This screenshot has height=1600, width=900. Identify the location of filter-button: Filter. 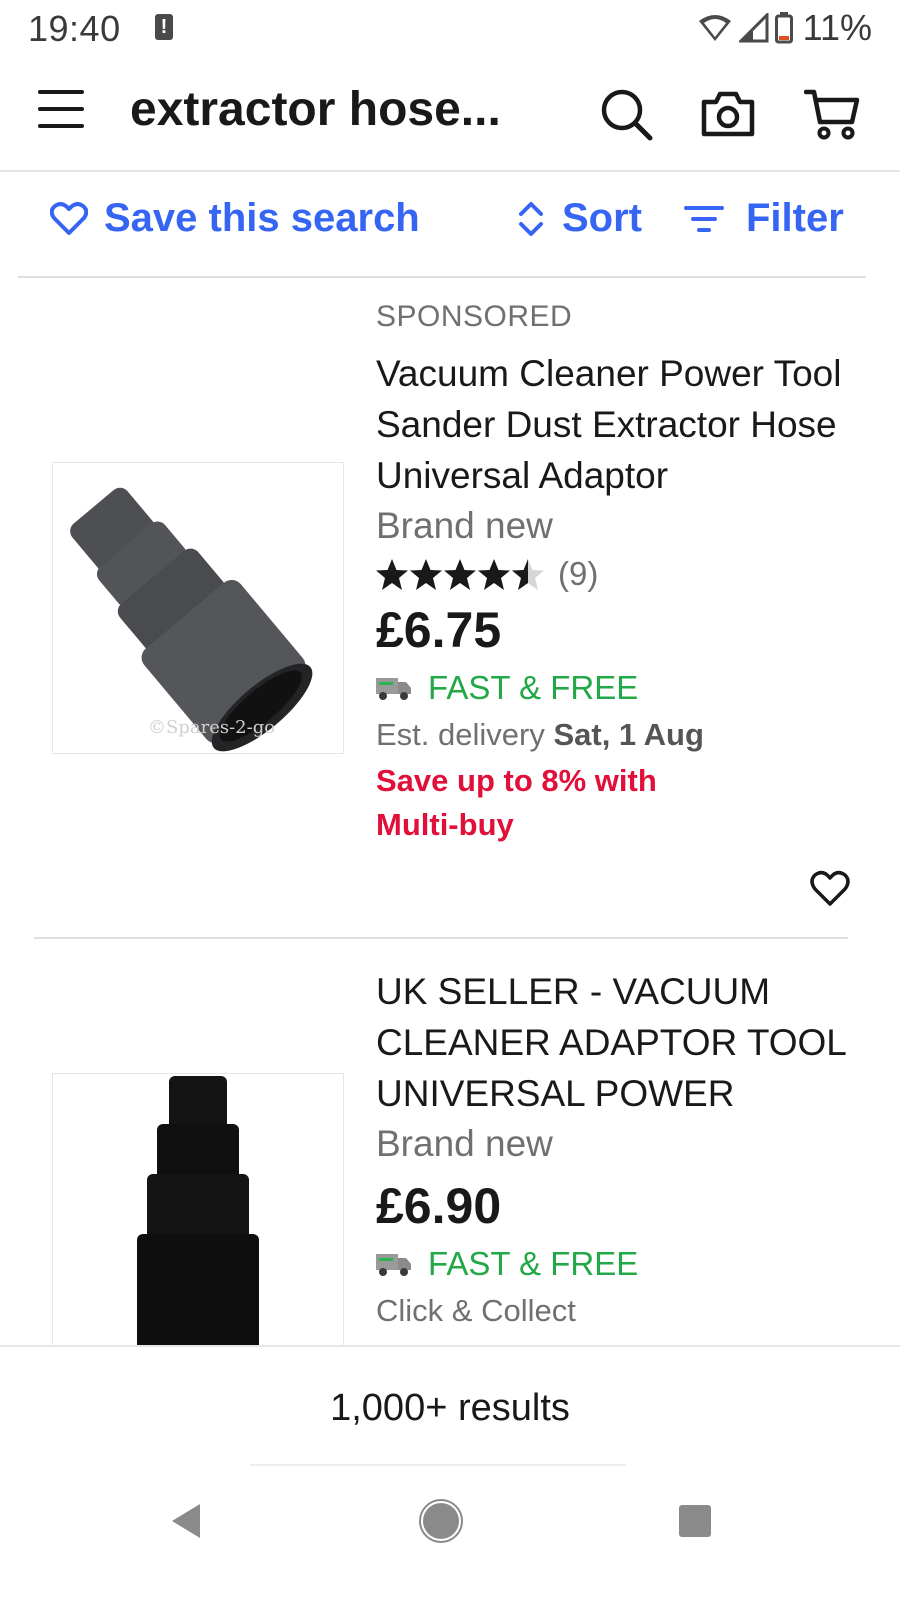
(764, 218).